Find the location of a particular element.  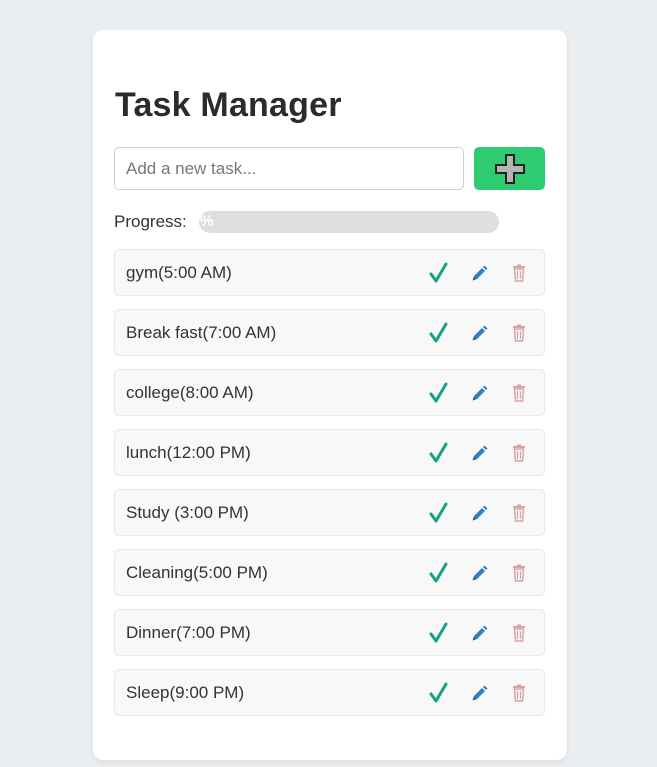

new-task-input is located at coordinates (289, 168).